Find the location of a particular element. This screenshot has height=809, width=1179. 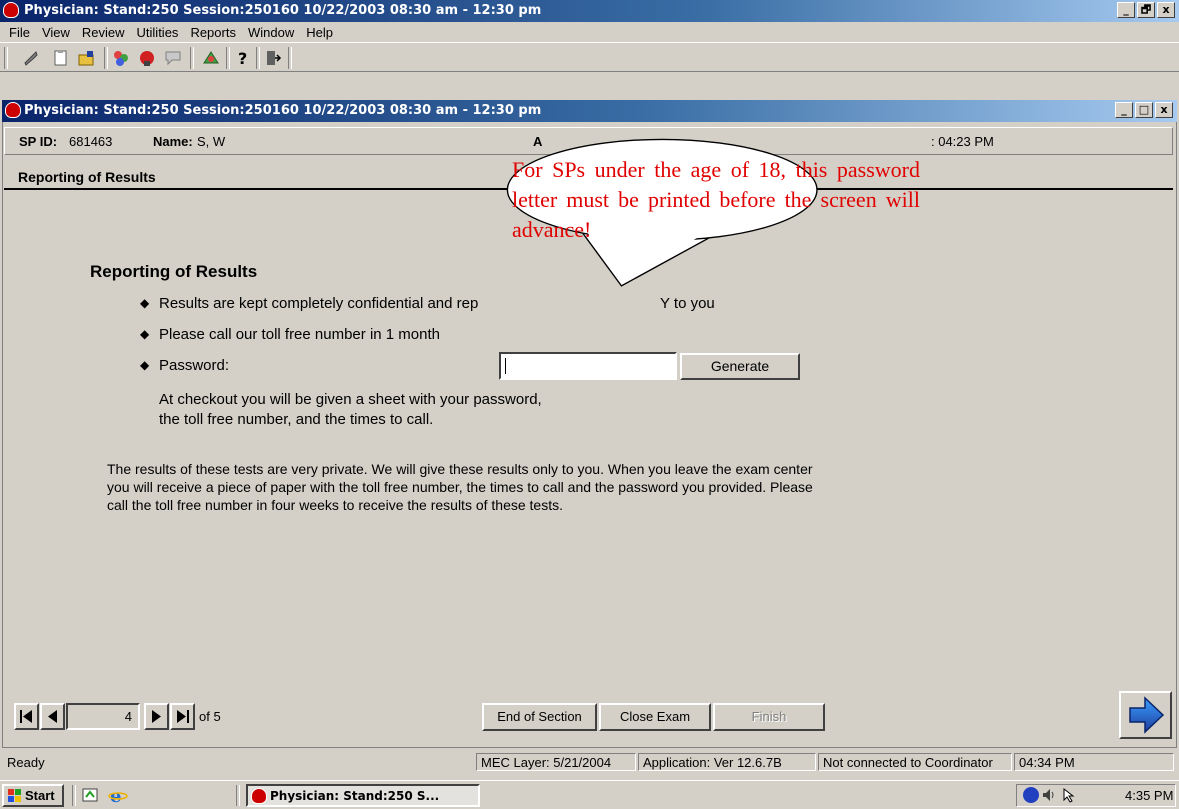

close-exam-button: Close Exam is located at coordinates (655, 717).